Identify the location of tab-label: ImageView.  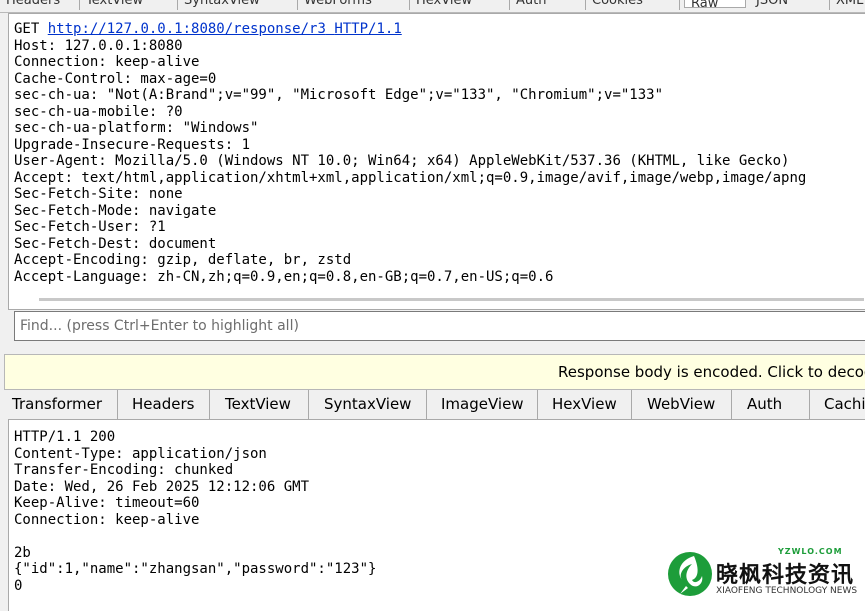
(482, 404).